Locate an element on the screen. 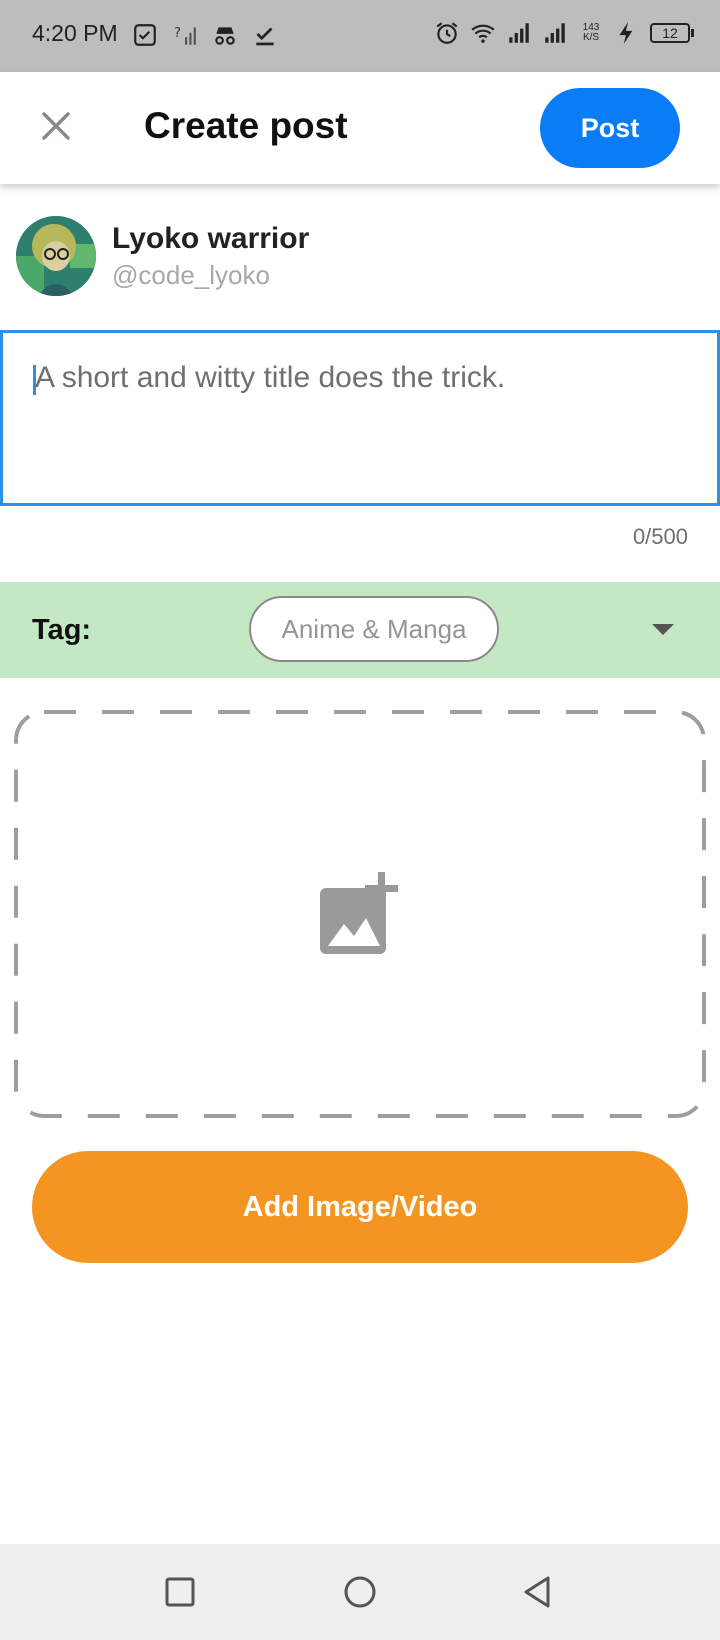 The image size is (720, 1640). home-icon is located at coordinates (360, 1592).